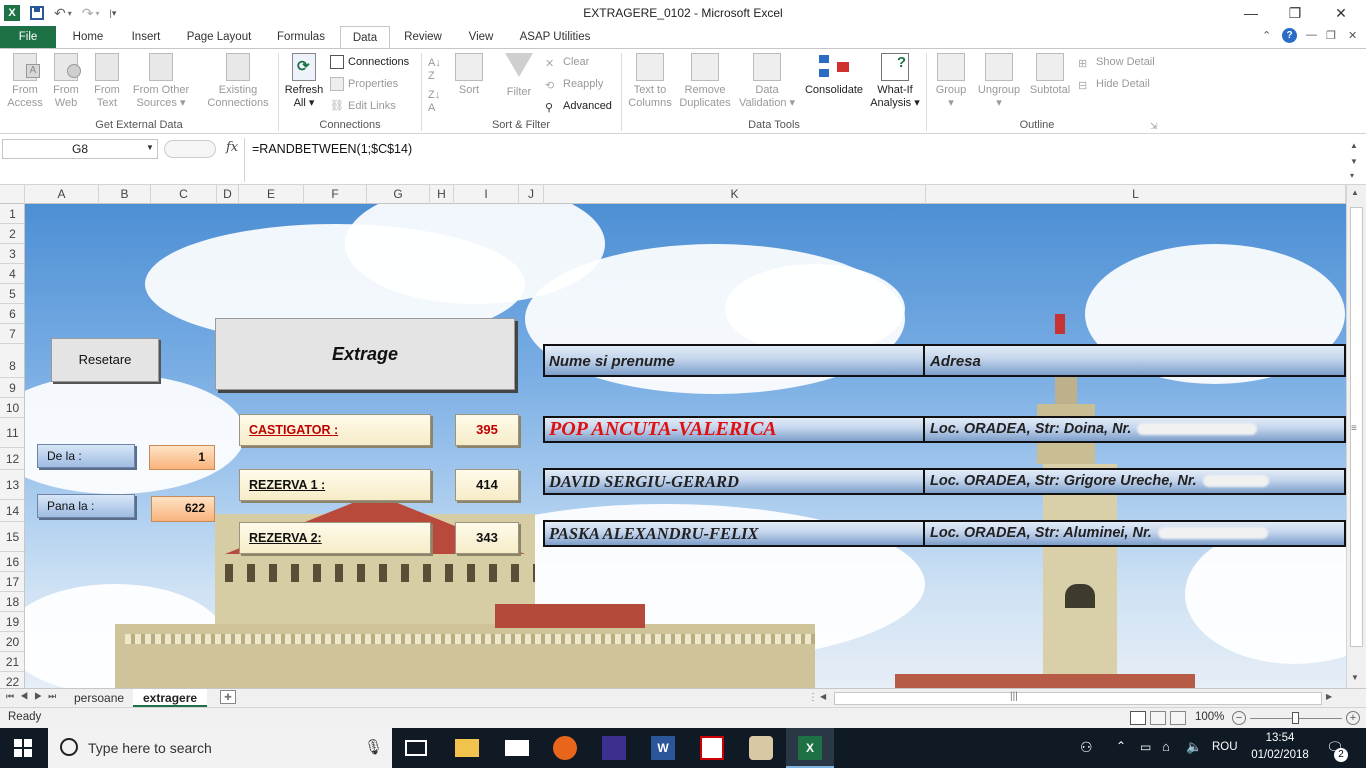 The image size is (1366, 768). I want to click on from-text-button: From Text, so click(107, 81).